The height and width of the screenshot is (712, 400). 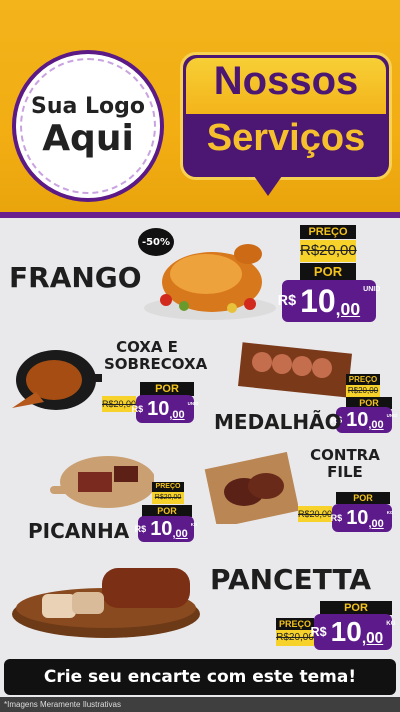 What do you see at coordinates (87, 106) in the screenshot?
I see `logo-text-line1: Sua Logo` at bounding box center [87, 106].